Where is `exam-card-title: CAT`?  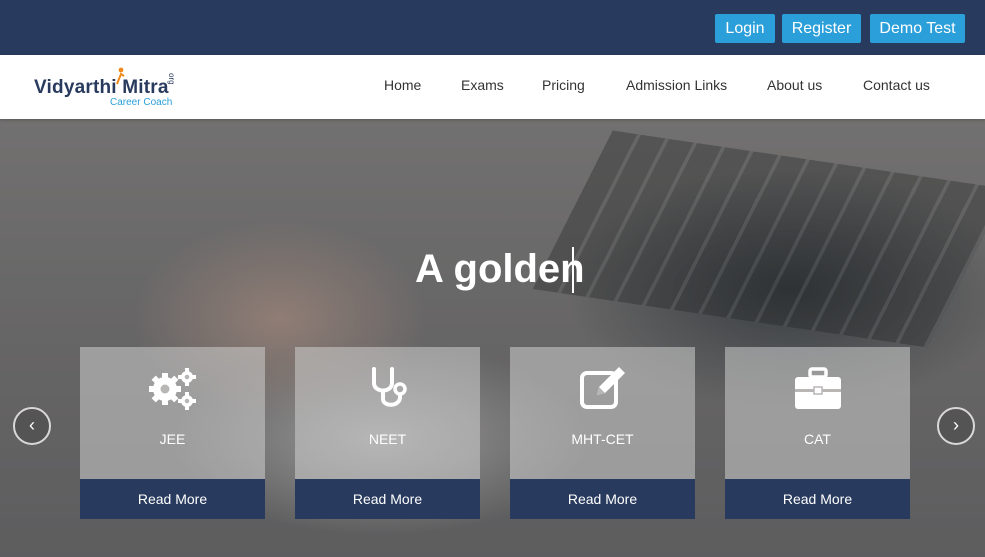 exam-card-title: CAT is located at coordinates (817, 439).